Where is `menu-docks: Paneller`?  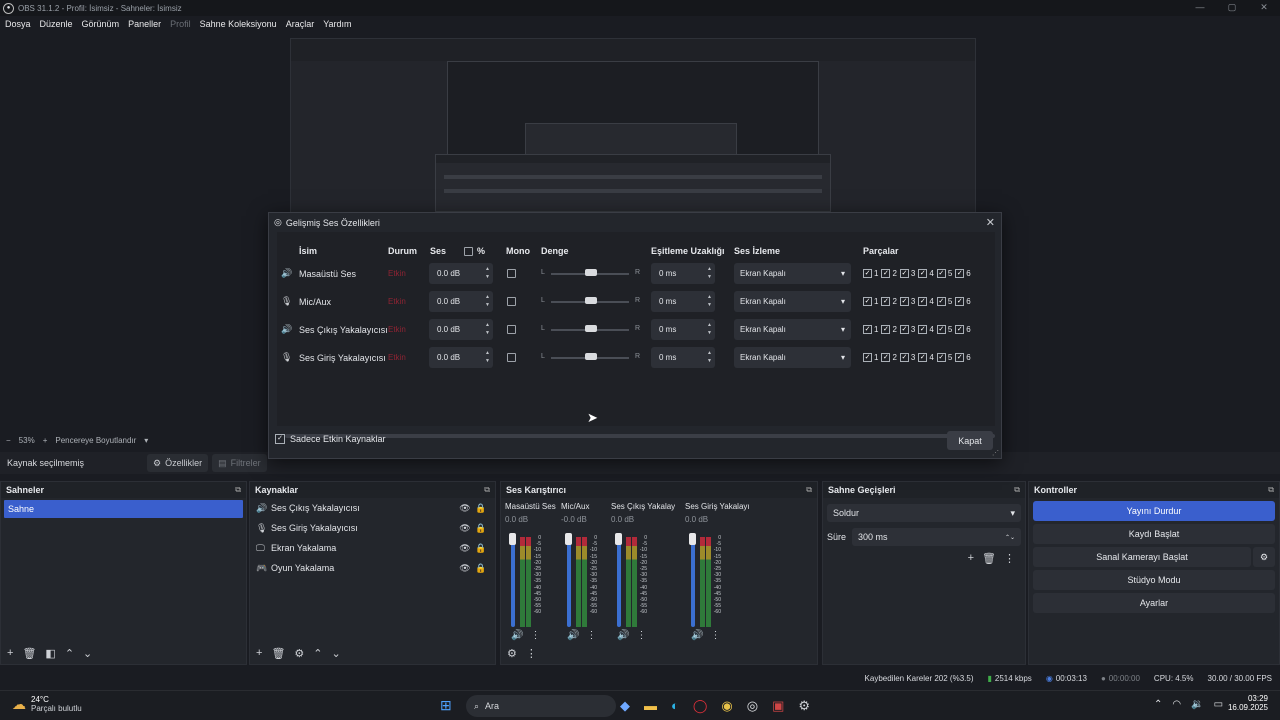
menu-docks: Paneller is located at coordinates (144, 24).